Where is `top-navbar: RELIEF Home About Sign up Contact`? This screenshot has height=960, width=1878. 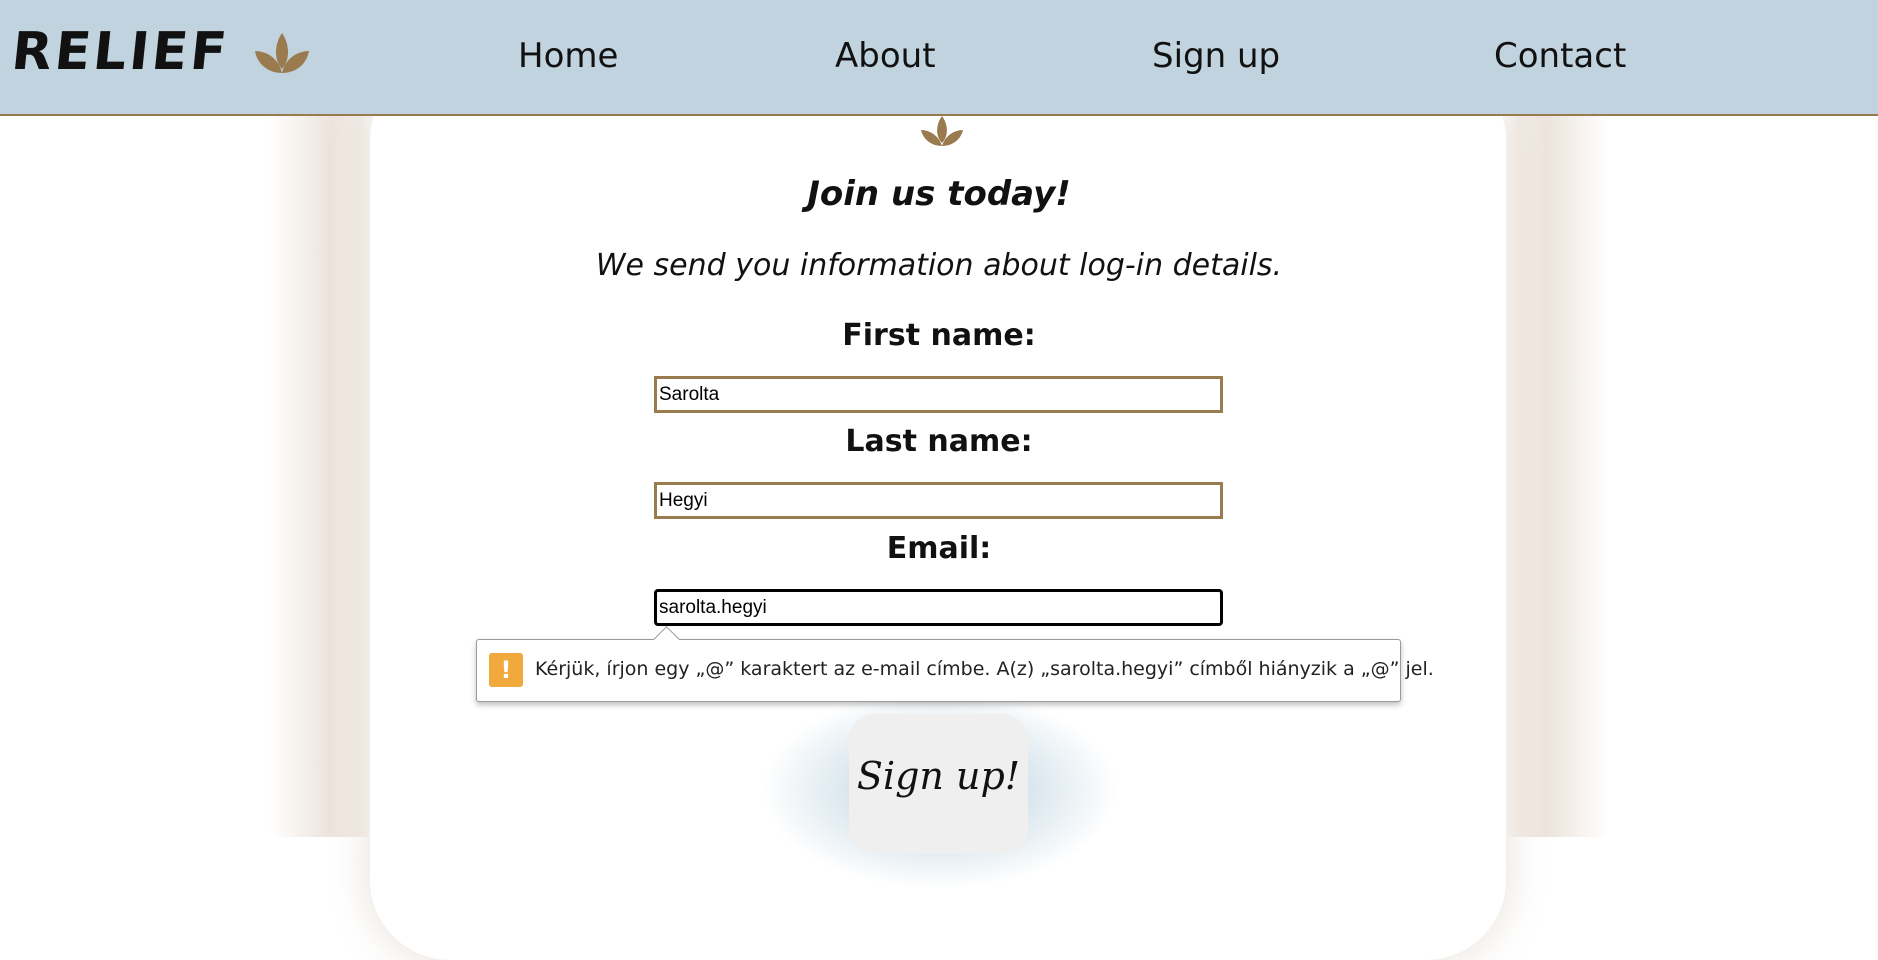
top-navbar: RELIEF Home About Sign up Contact is located at coordinates (939, 58).